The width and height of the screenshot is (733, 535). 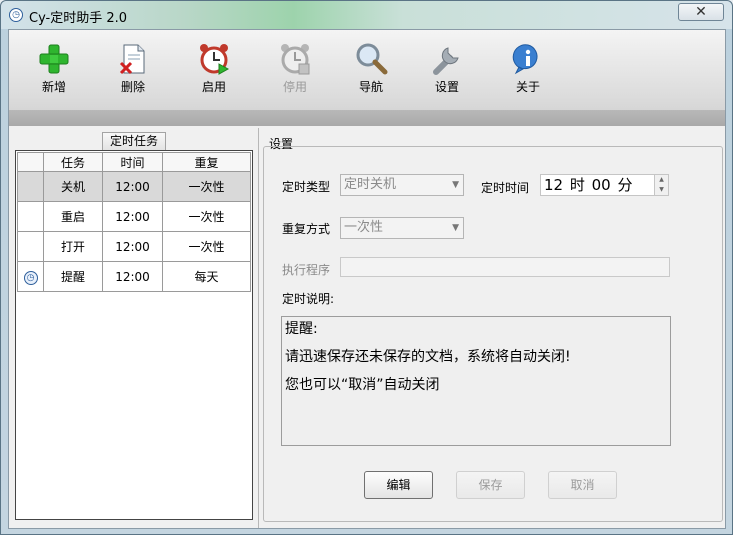 I want to click on enable-button: 启用, so click(x=214, y=70).